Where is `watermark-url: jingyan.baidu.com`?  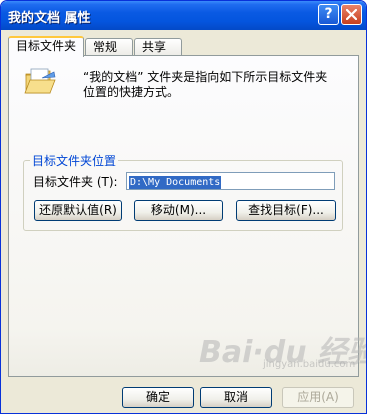 watermark-url: jingyan.baidu.com is located at coordinates (309, 364).